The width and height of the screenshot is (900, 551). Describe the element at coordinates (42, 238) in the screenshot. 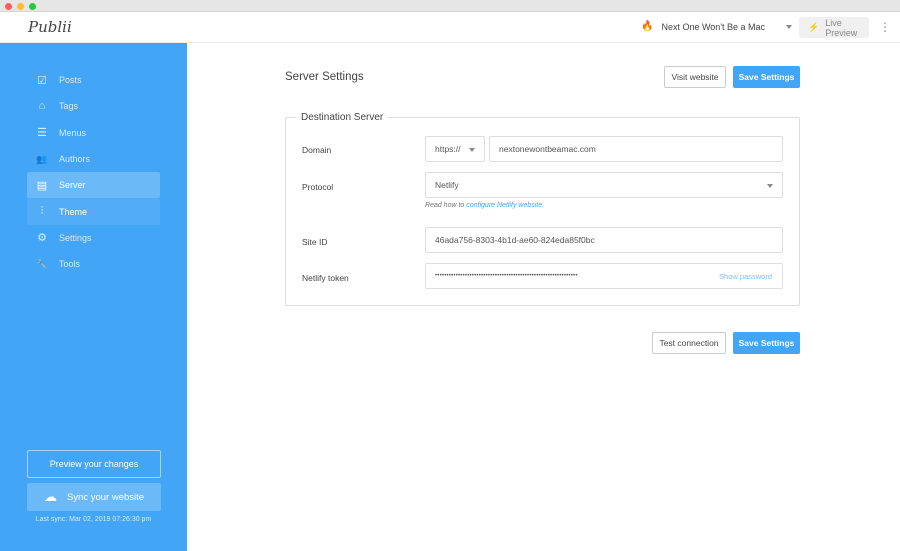

I see `gear-icon: ⚙` at that location.